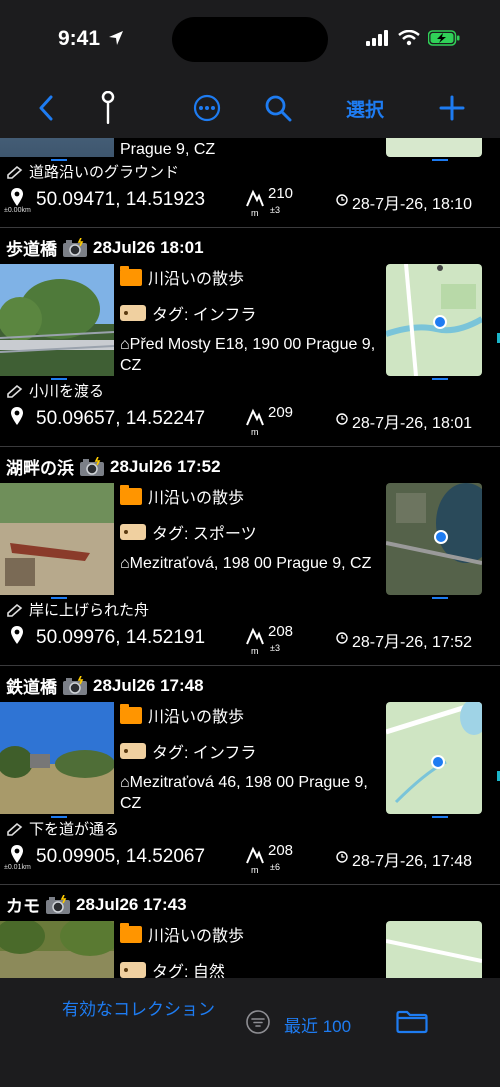  What do you see at coordinates (204, 534) in the screenshot?
I see `tag-text: タグ: スポーツ` at bounding box center [204, 534].